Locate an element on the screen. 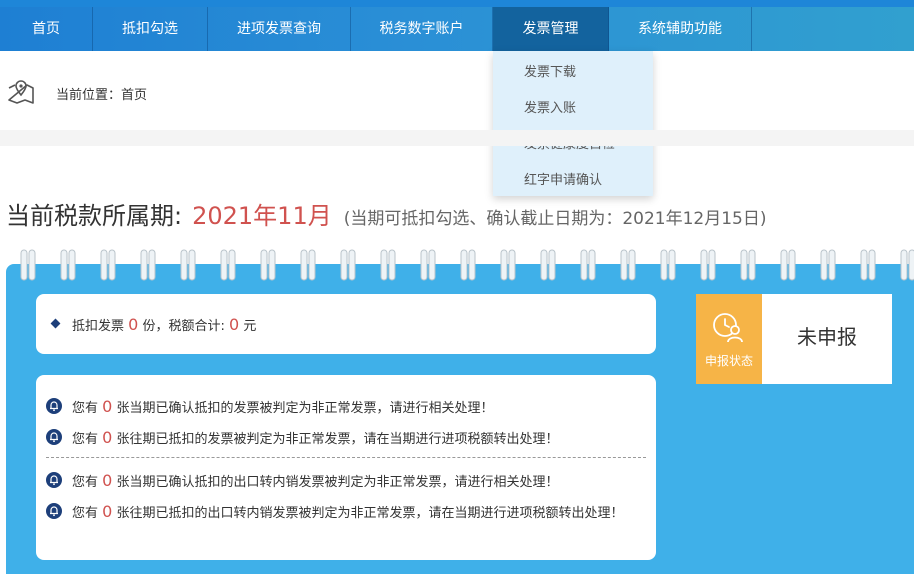 The width and height of the screenshot is (914, 574). declaration-status-tag: 申报状态 is located at coordinates (729, 339).